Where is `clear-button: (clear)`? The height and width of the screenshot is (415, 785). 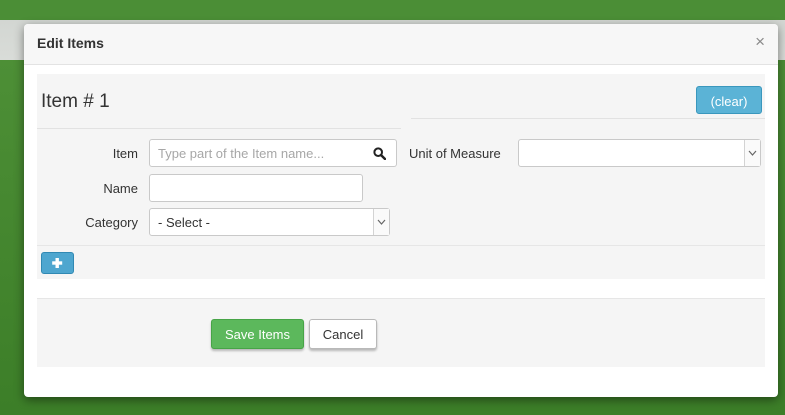 clear-button: (clear) is located at coordinates (729, 100).